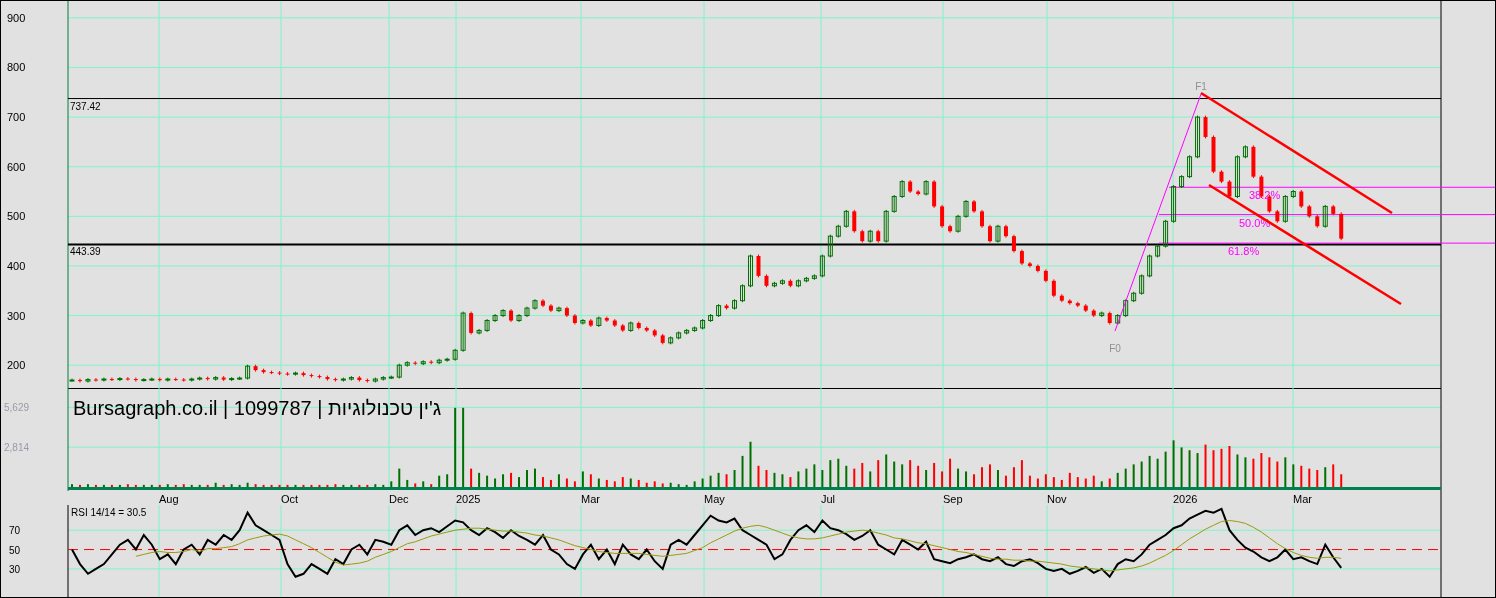 This screenshot has width=1496, height=598. What do you see at coordinates (16, 365) in the screenshot?
I see `axis-label: 200` at bounding box center [16, 365].